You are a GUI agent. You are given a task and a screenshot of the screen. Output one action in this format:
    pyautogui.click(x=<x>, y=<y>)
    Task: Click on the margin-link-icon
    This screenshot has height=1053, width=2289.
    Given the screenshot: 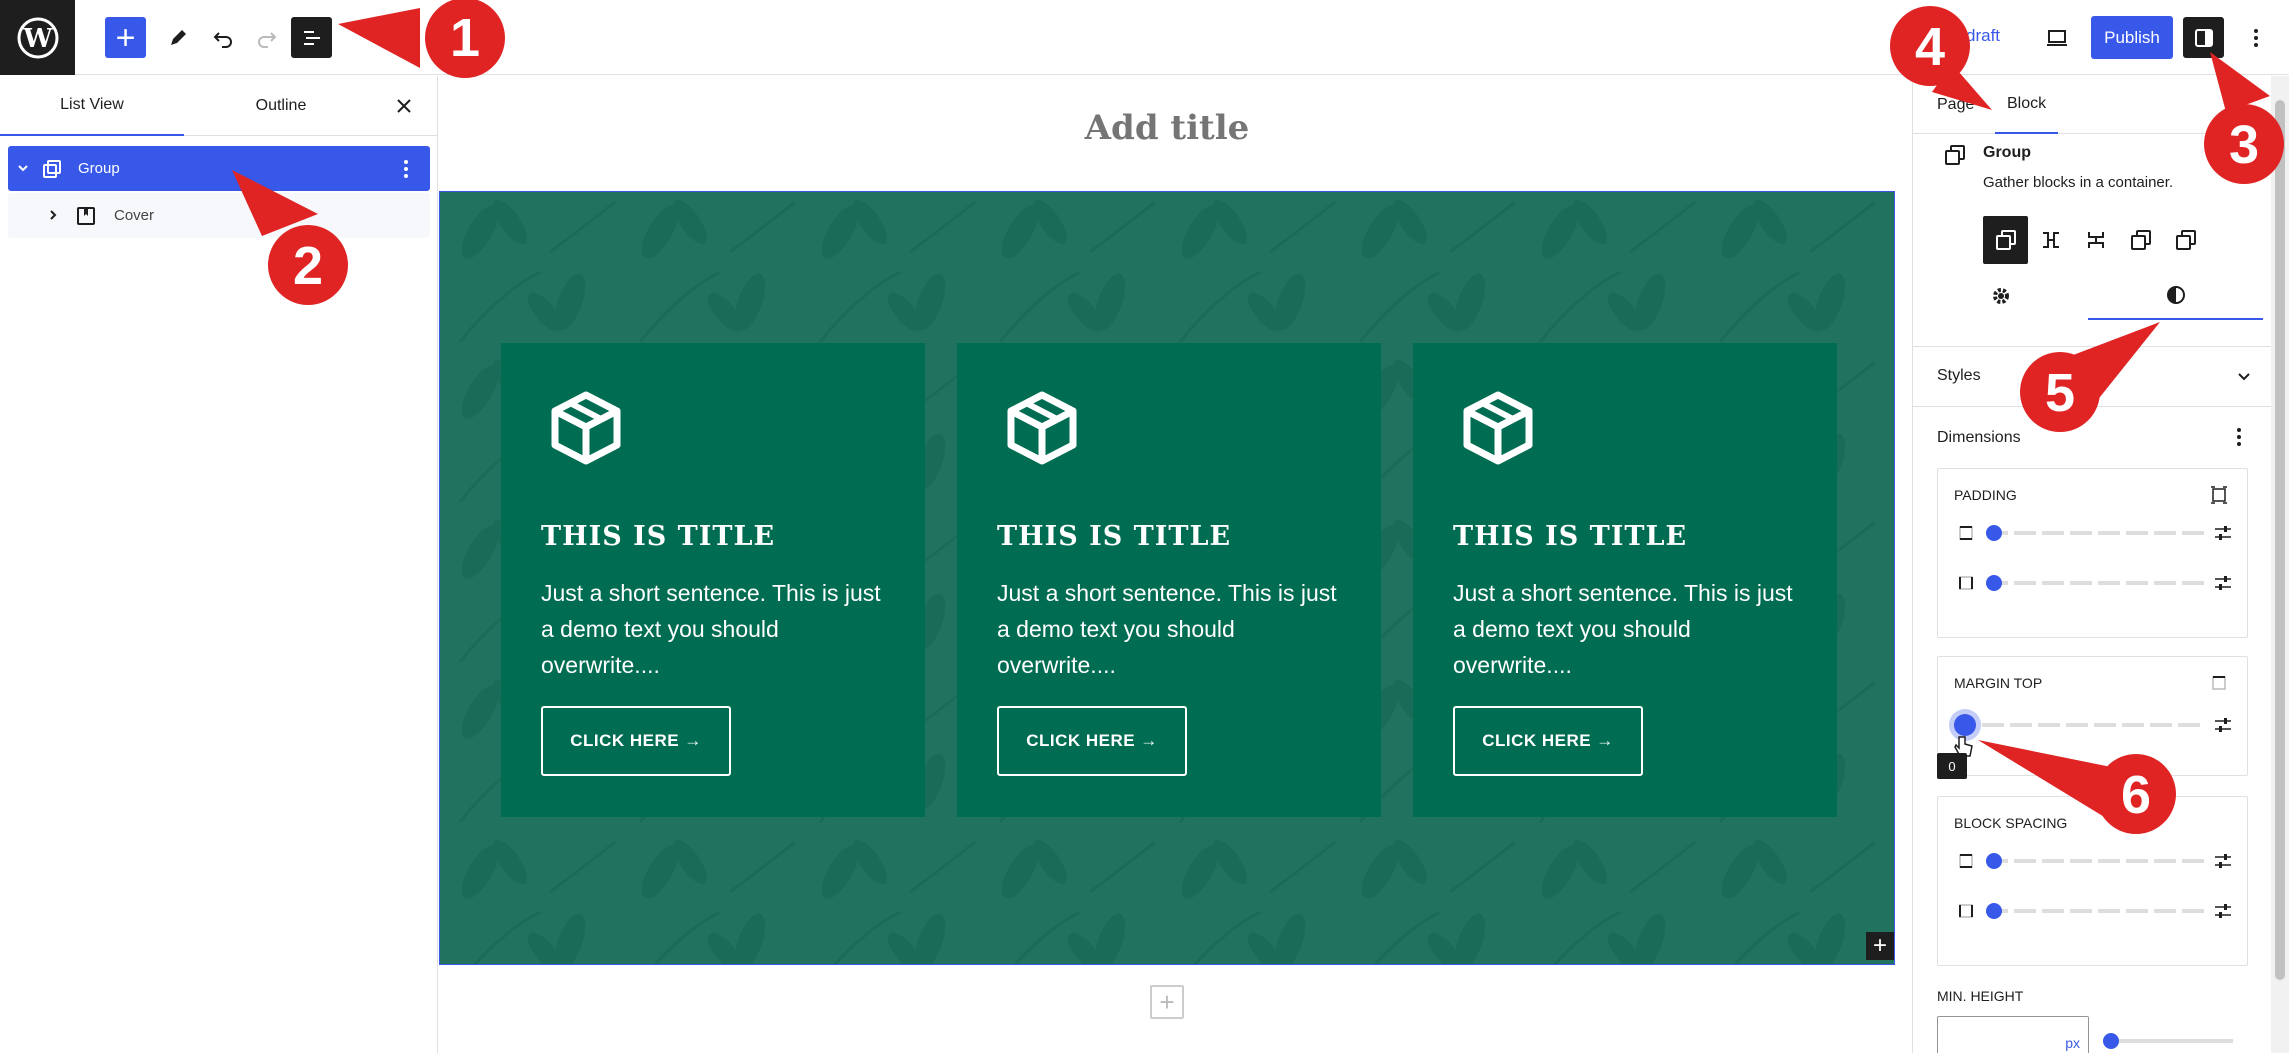 What is the action you would take?
    pyautogui.click(x=2219, y=683)
    